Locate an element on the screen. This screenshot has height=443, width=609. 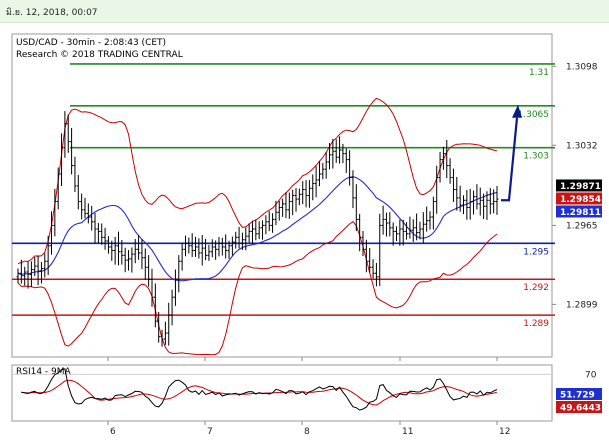
level-label-3: 1.295 is located at coordinates (536, 252).